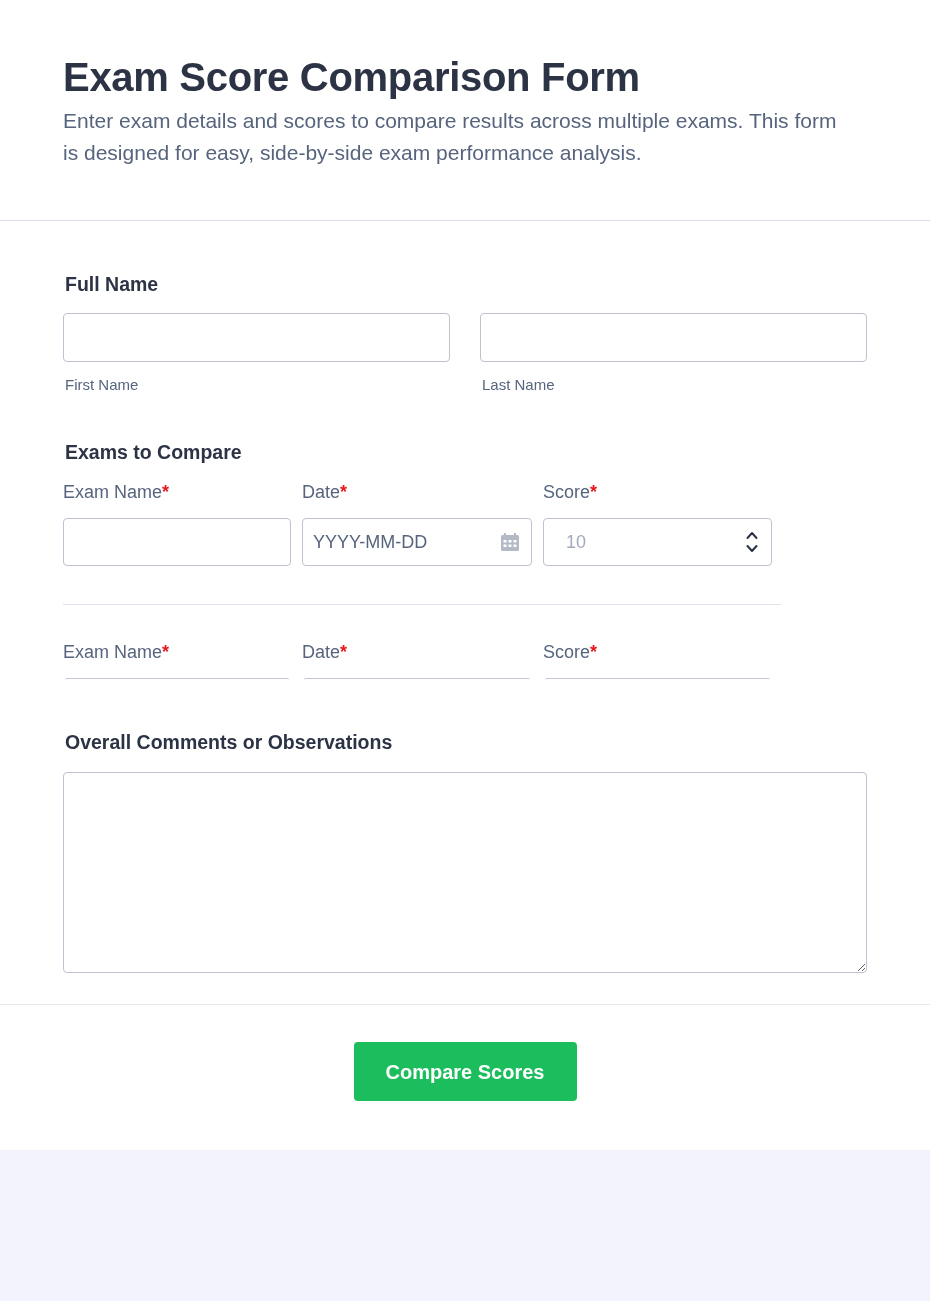 The height and width of the screenshot is (1301, 930). What do you see at coordinates (450, 137) in the screenshot?
I see `form-description: Enter exam details and scores to compare results across multiple exams. This form is designed for easy, side-by-side exam performance analysis.` at bounding box center [450, 137].